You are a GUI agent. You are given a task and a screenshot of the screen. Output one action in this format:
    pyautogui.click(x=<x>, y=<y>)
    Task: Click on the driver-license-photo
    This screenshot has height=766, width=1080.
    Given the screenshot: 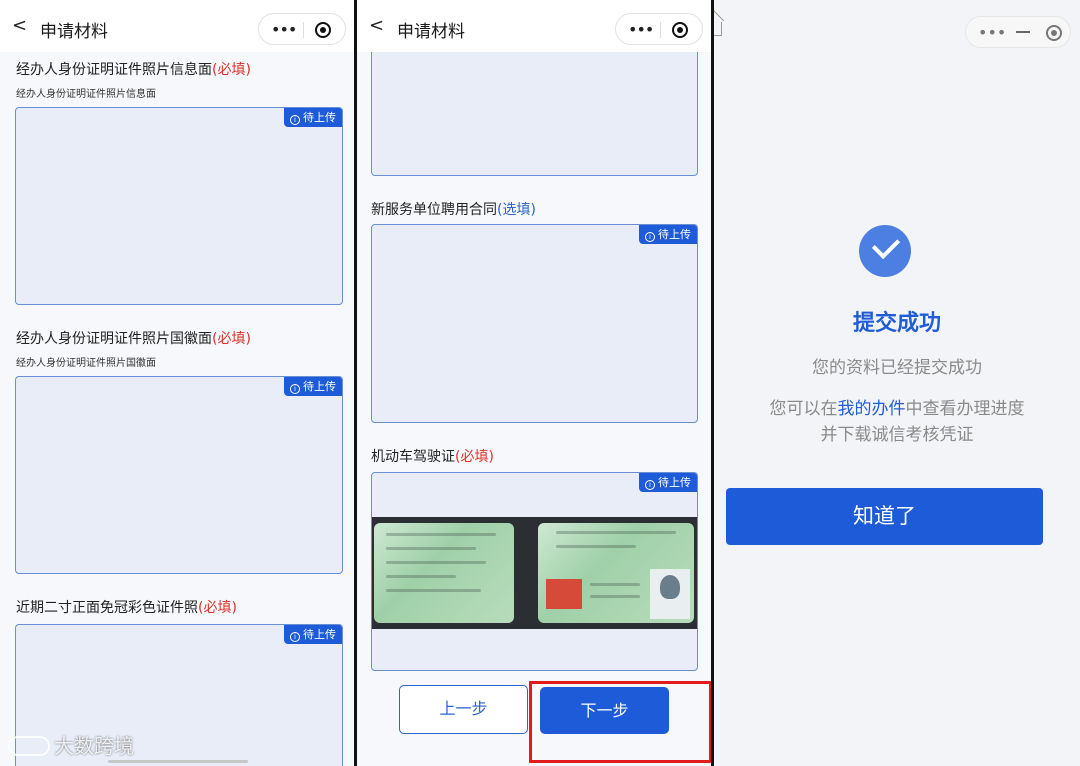 What is the action you would take?
    pyautogui.click(x=534, y=573)
    